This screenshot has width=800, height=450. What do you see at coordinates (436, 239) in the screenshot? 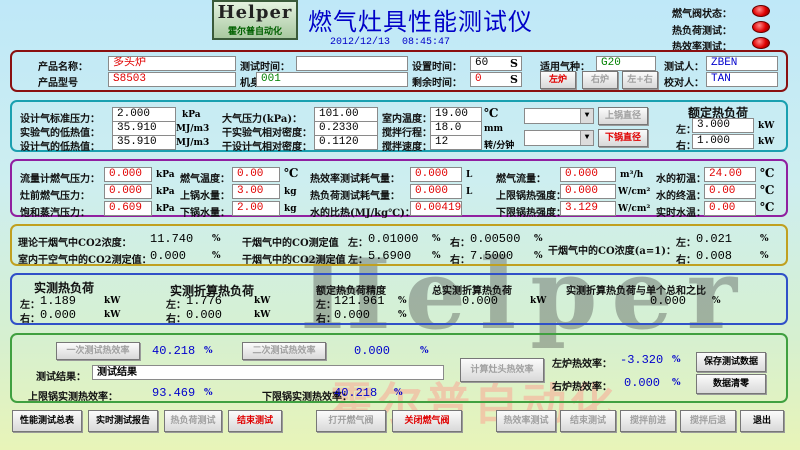
I see `co-left-unit: %` at bounding box center [436, 239].